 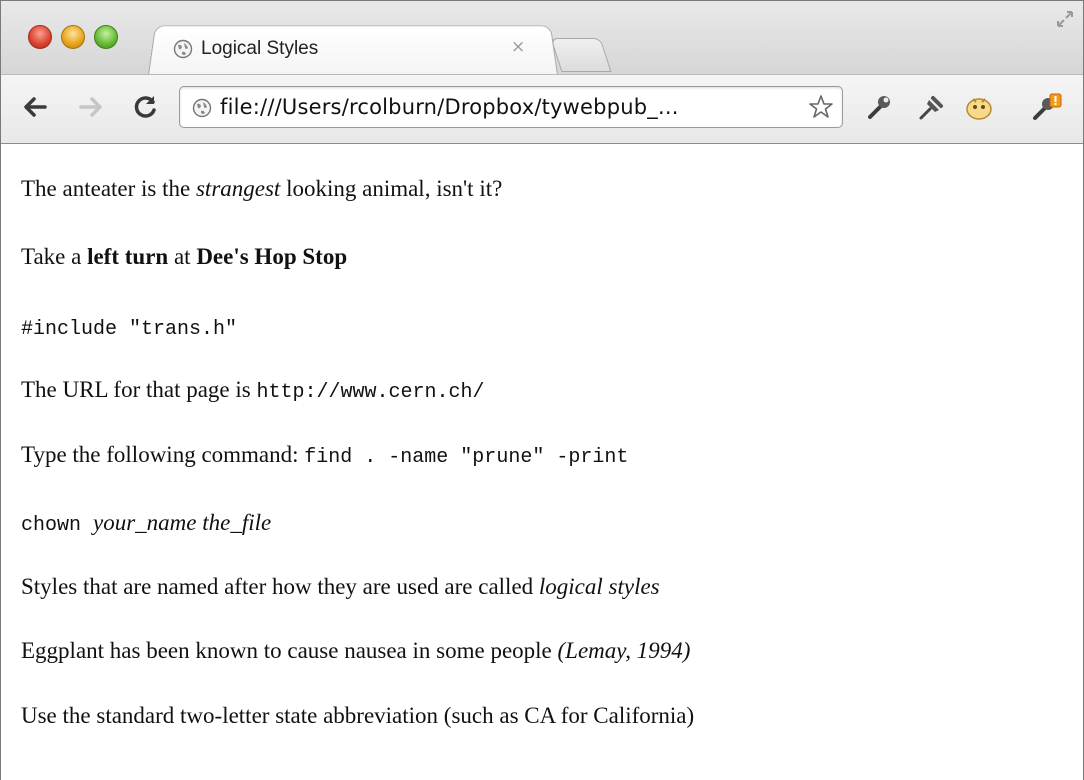 I want to click on kbd-command: find . -name "prune" -print, so click(x=466, y=457).